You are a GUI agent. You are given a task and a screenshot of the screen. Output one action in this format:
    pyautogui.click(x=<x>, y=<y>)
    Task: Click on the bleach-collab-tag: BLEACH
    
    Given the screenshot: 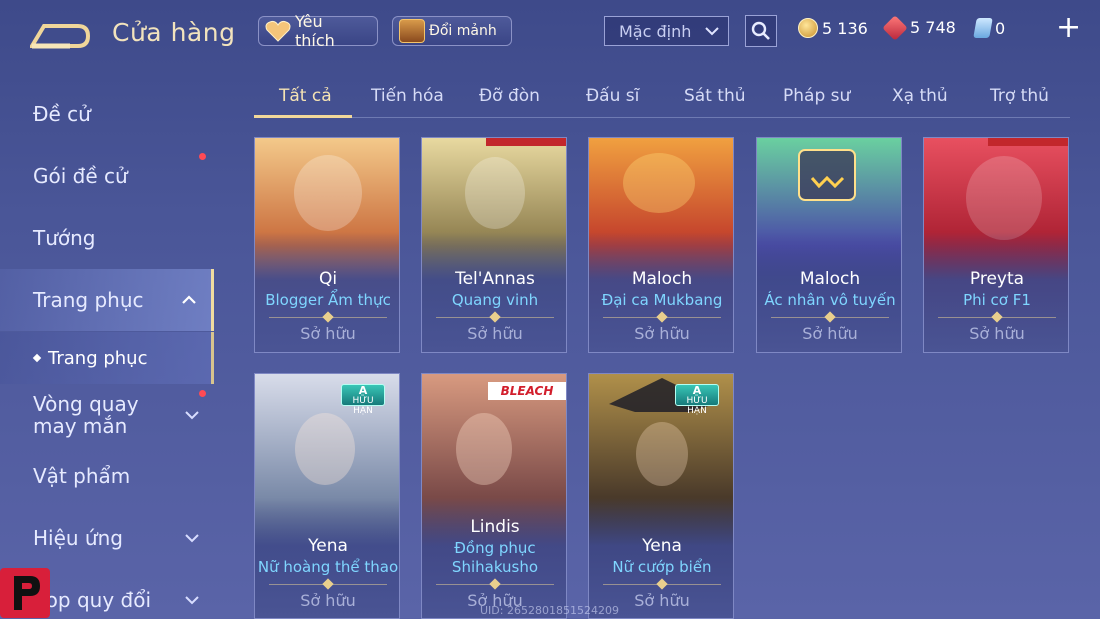 What is the action you would take?
    pyautogui.click(x=527, y=391)
    